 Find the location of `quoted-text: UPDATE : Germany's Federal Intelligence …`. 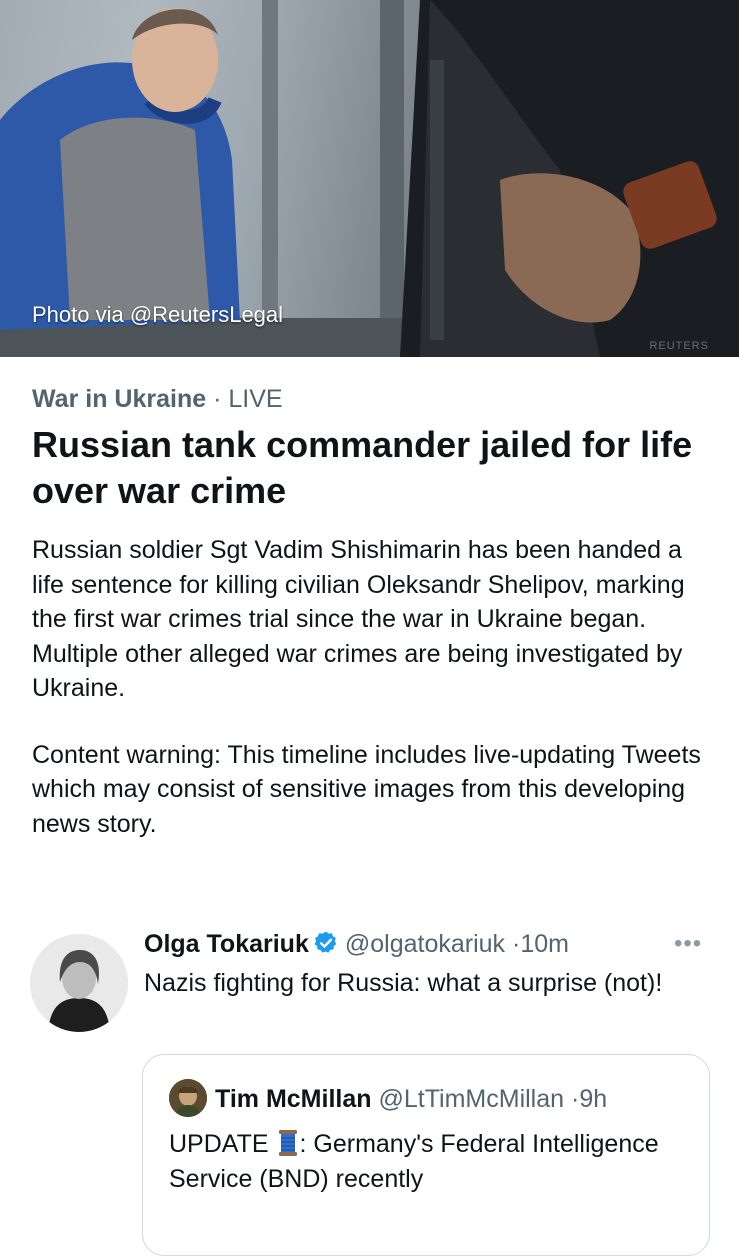

quoted-text: UPDATE : Germany's Federal Intelligence … is located at coordinates (429, 1161).